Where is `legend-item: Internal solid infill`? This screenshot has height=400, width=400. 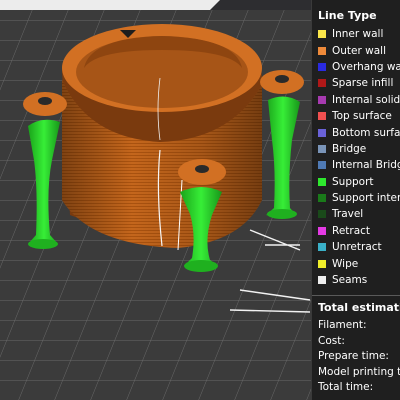
legend-item: Internal solid infill is located at coordinates (356, 100).